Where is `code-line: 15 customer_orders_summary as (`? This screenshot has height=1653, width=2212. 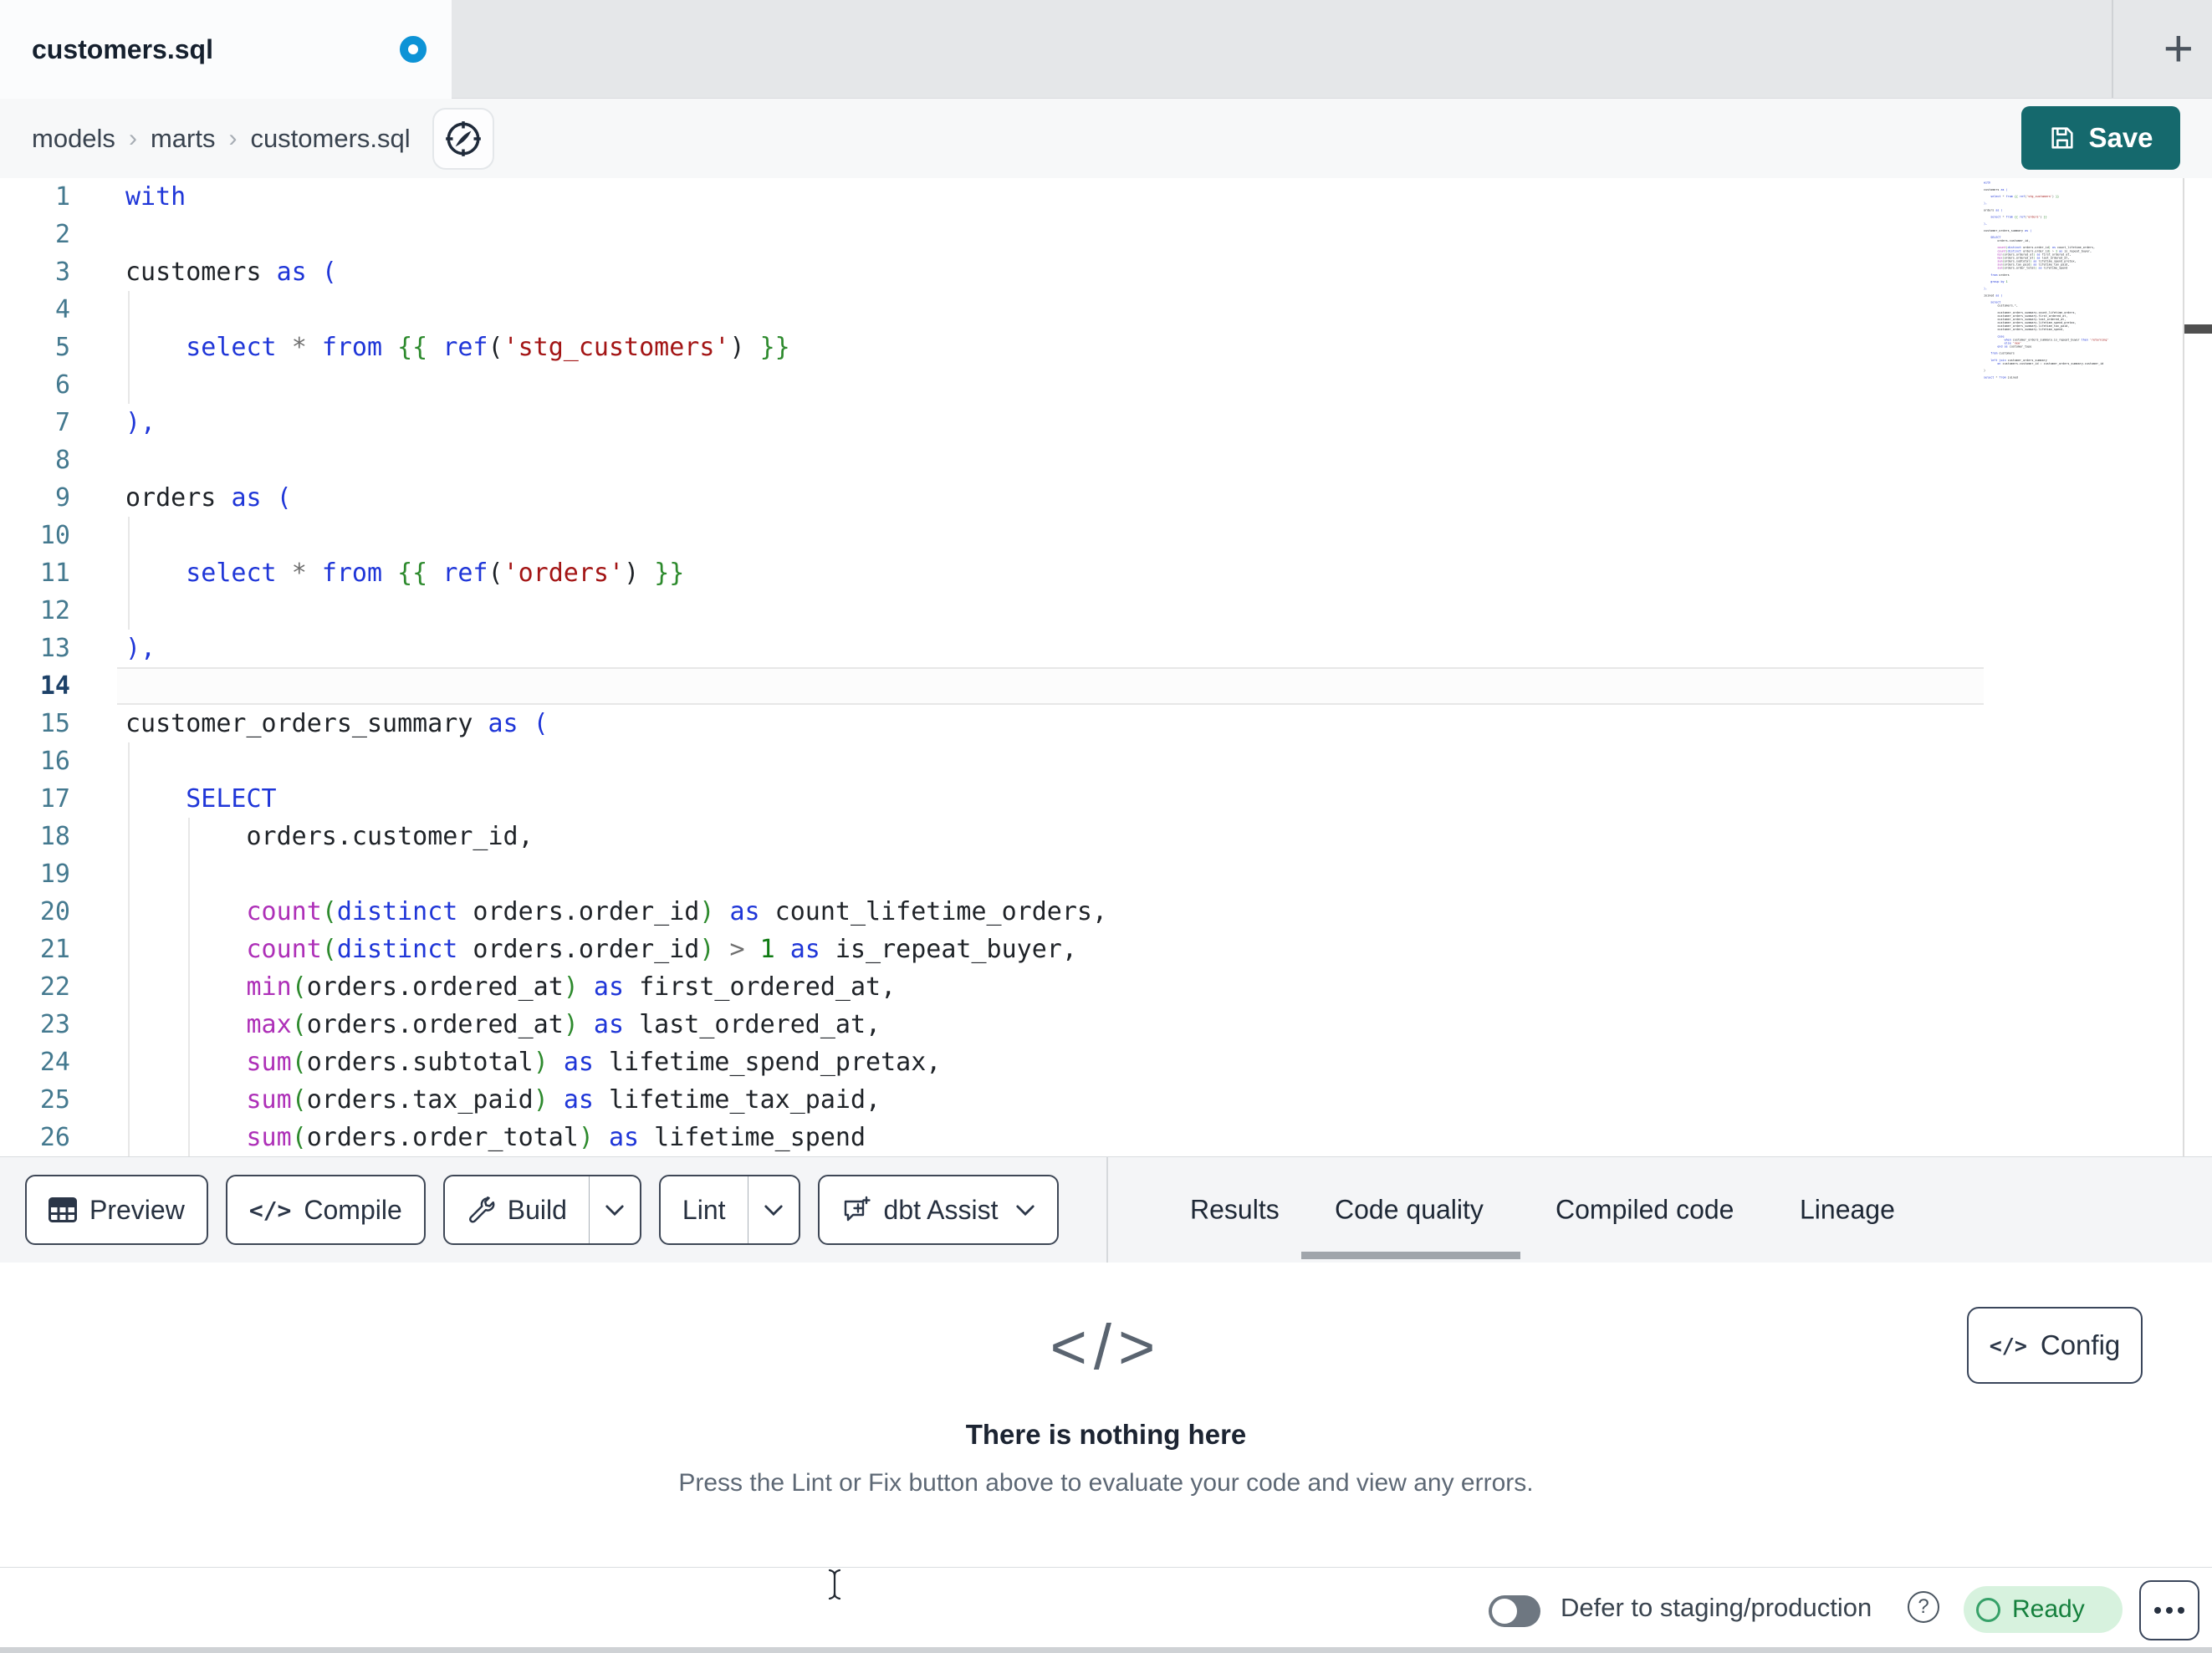 code-line: 15 customer_orders_summary as ( is located at coordinates (1106, 723).